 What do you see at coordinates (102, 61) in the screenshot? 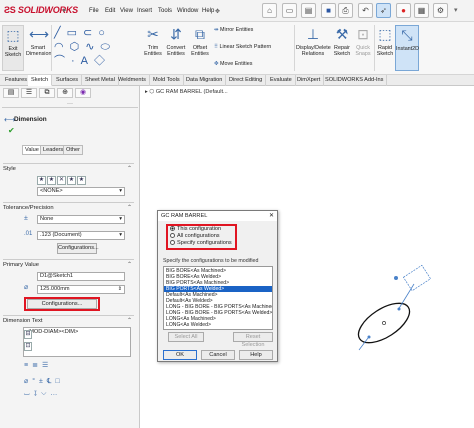
I see `plane-tool-icon: ◇` at bounding box center [102, 61].